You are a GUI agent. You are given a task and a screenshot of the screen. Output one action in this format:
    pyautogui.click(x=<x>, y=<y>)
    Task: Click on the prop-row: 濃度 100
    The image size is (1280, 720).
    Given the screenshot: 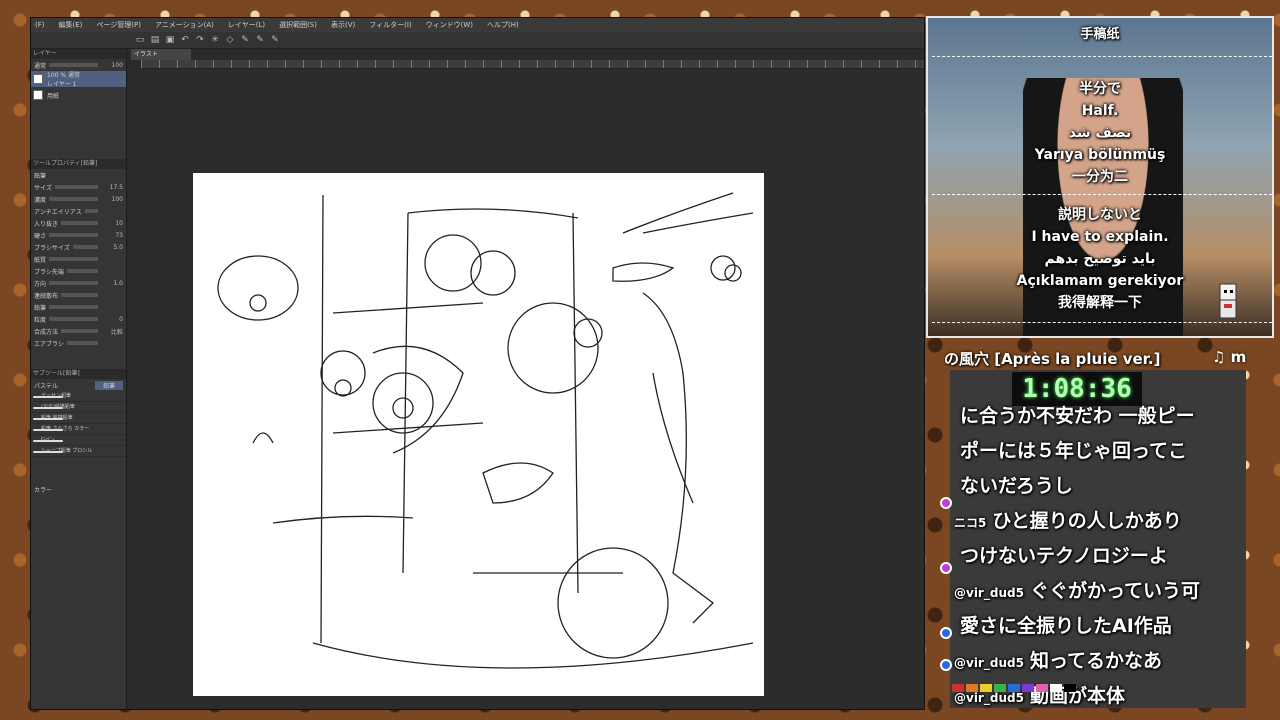 What is the action you would take?
    pyautogui.click(x=78, y=199)
    